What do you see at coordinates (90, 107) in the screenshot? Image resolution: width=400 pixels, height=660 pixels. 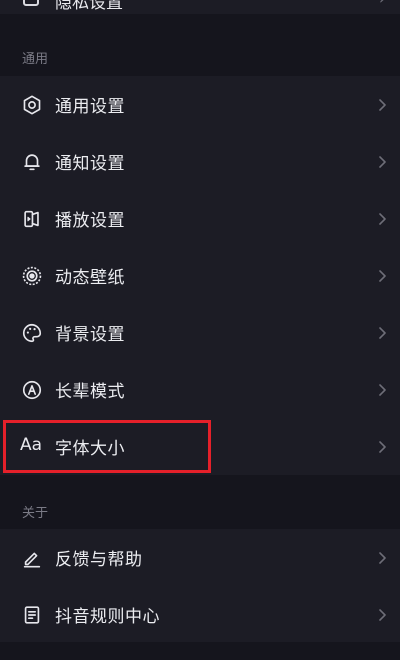 I see `settings-item-label: 通用设置` at bounding box center [90, 107].